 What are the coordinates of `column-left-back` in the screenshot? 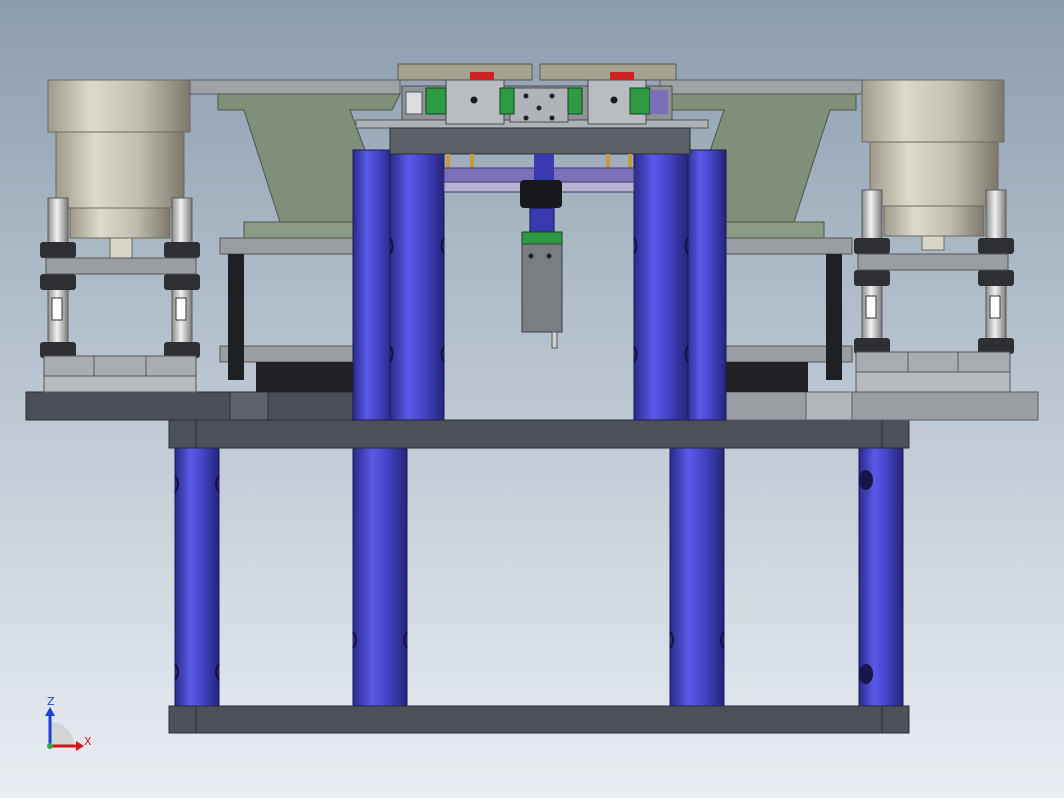 It's located at (373, 285).